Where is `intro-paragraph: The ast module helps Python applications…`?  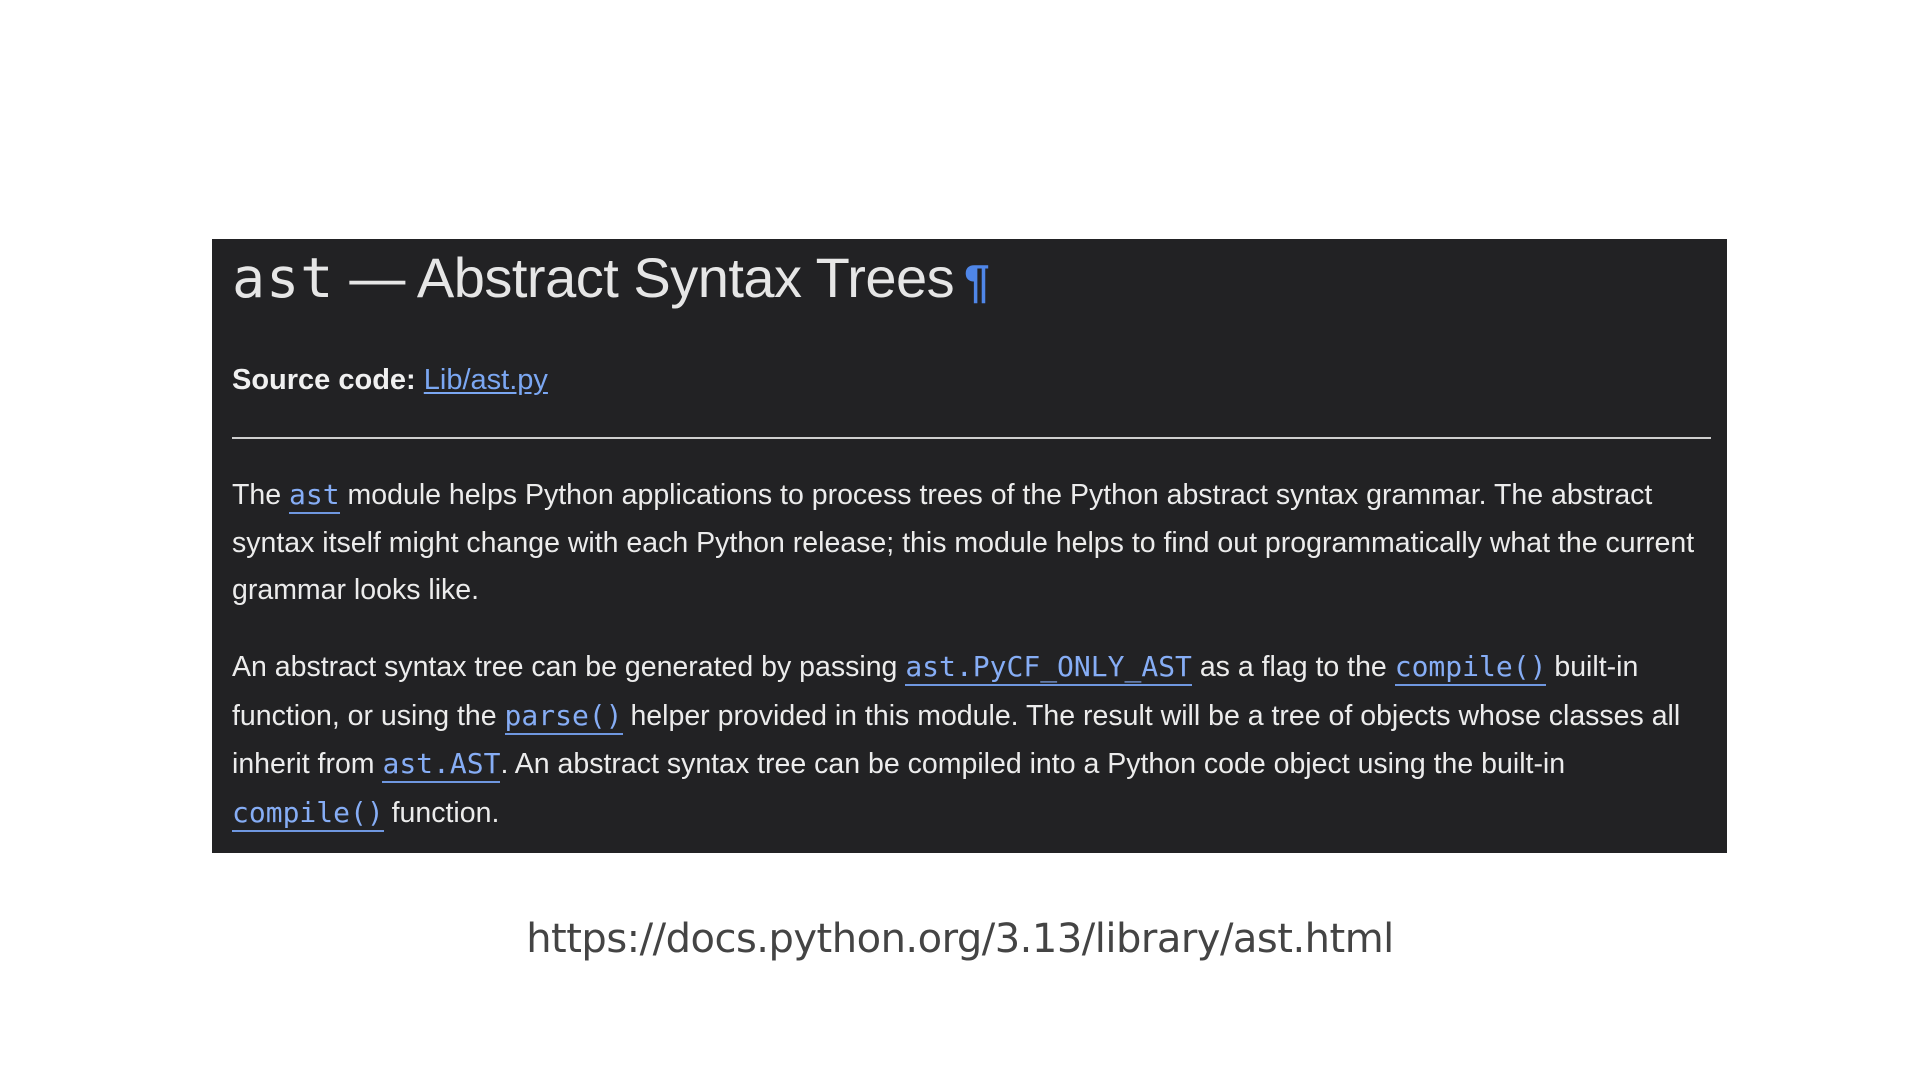
intro-paragraph: The ast module helps Python applications… is located at coordinates (972, 543).